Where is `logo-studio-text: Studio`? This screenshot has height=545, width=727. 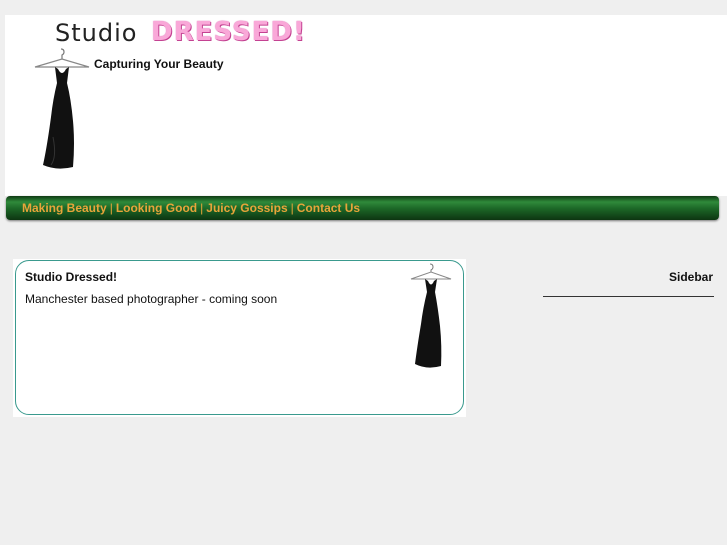 logo-studio-text: Studio is located at coordinates (96, 33).